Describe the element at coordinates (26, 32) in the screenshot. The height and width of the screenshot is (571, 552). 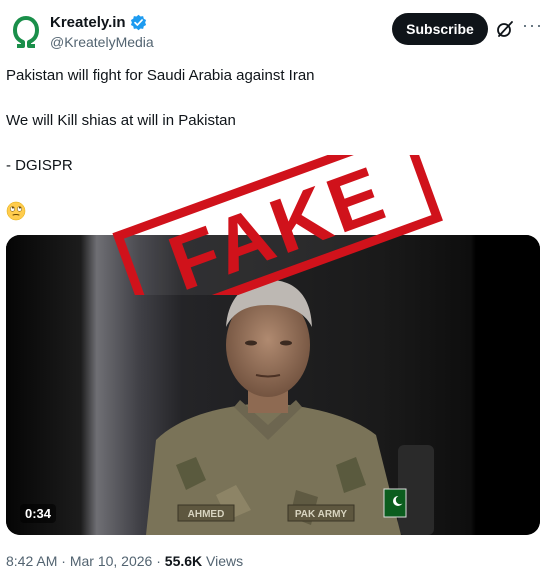
I see `avatar` at that location.